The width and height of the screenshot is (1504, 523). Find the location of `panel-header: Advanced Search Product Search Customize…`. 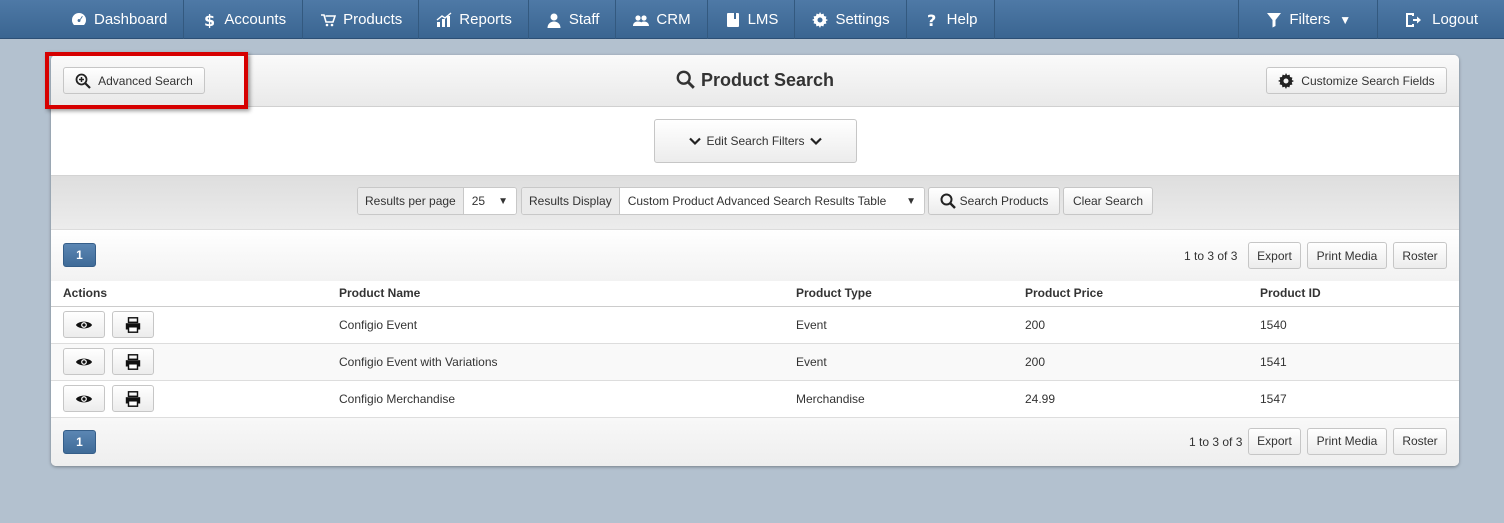

panel-header: Advanced Search Product Search Customize… is located at coordinates (755, 81).